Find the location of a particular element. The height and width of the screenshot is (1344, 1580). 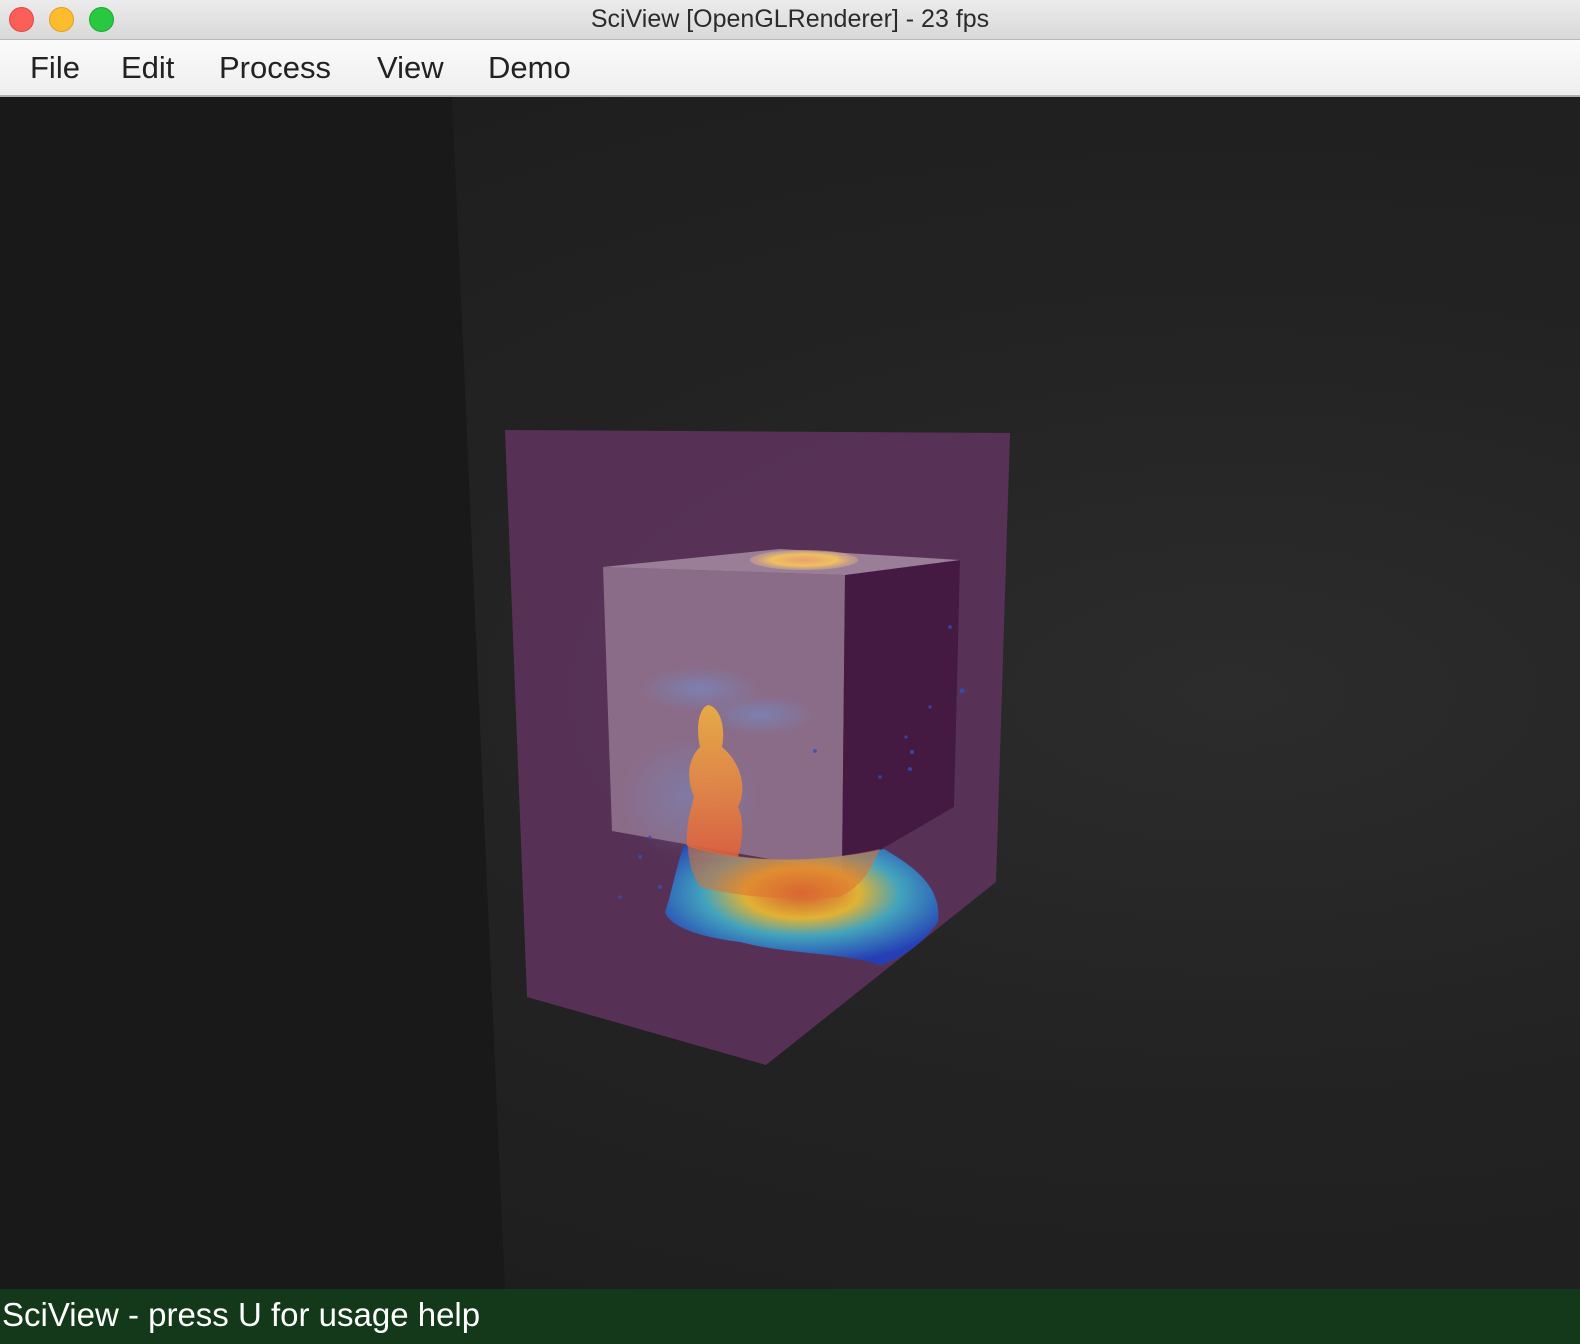

menu-file: File is located at coordinates (55, 67).